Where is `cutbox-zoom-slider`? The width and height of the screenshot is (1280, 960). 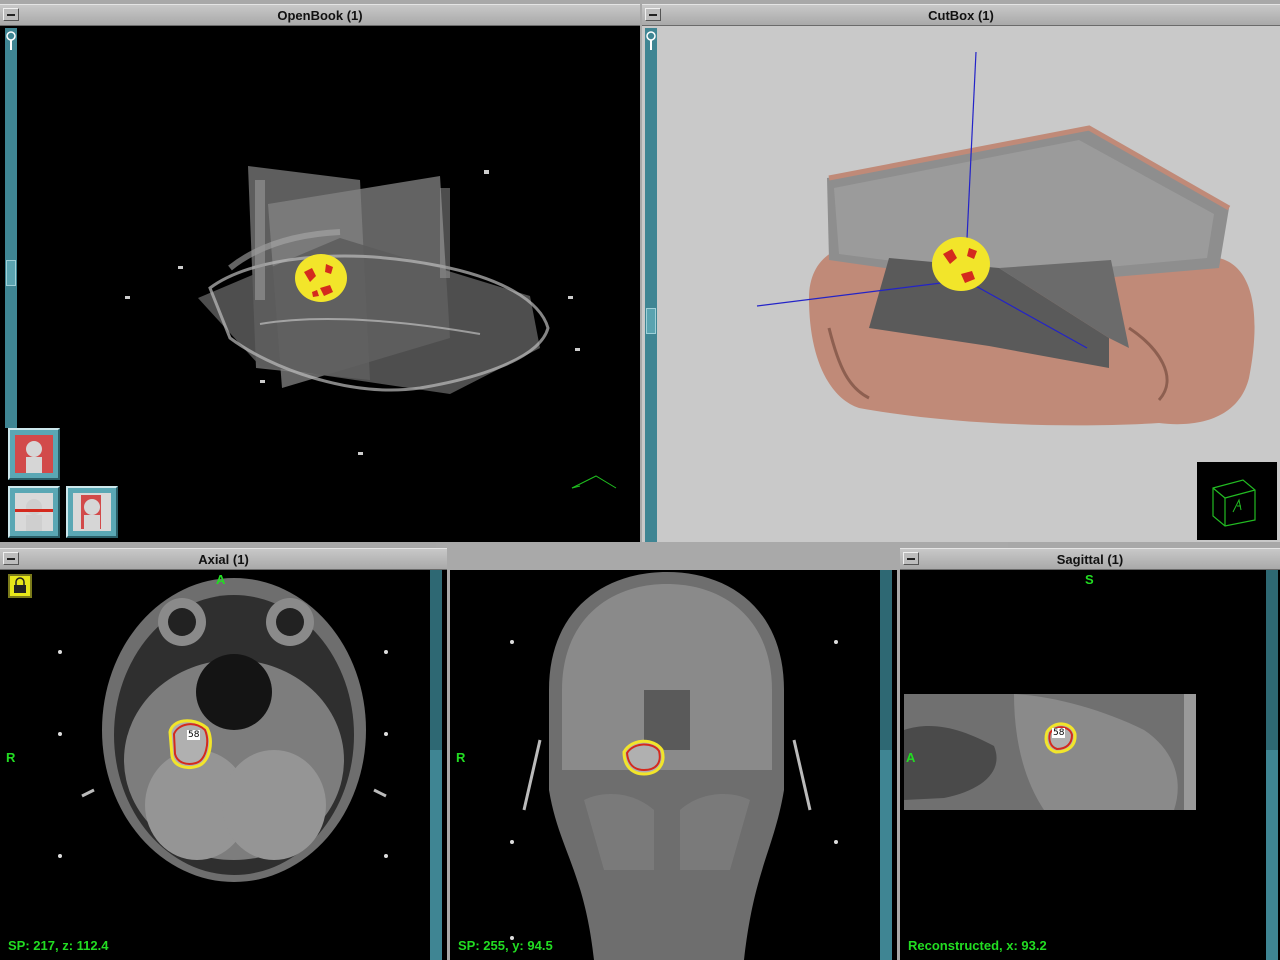
cutbox-zoom-slider is located at coordinates (651, 285).